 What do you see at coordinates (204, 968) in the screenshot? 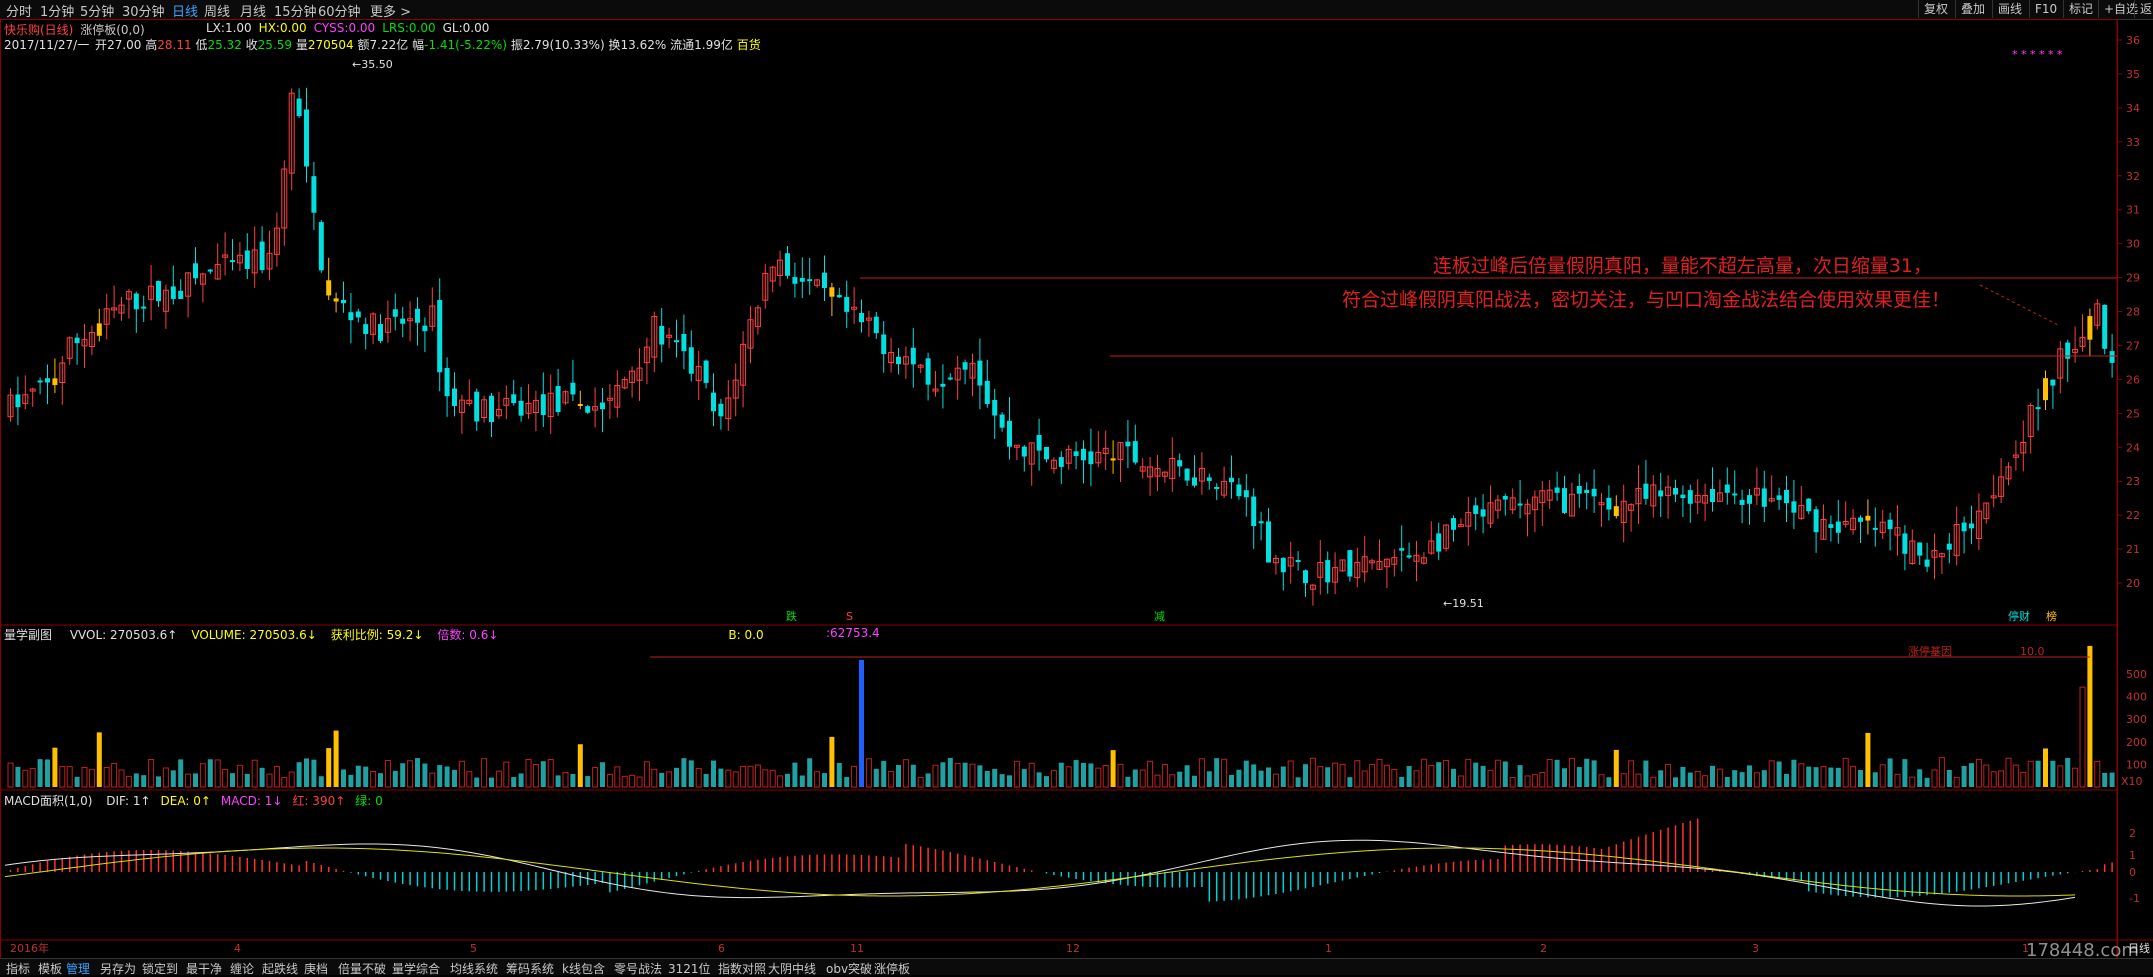
I see `bottom-tab-5: 最干净` at bounding box center [204, 968].